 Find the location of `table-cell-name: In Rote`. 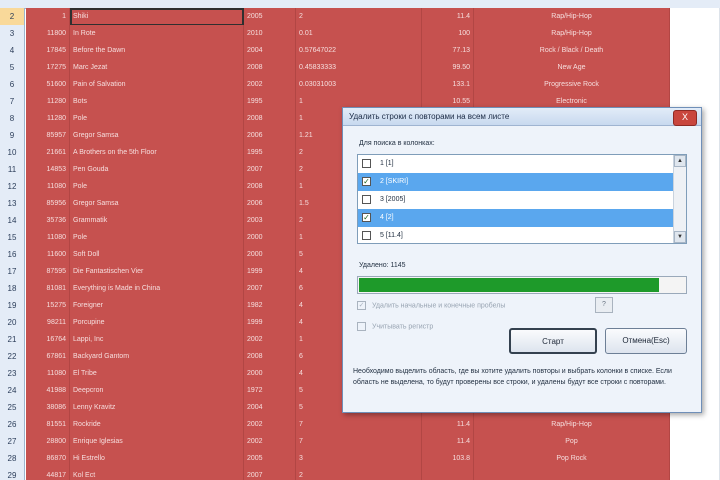

table-cell-name: In Rote is located at coordinates (157, 34).